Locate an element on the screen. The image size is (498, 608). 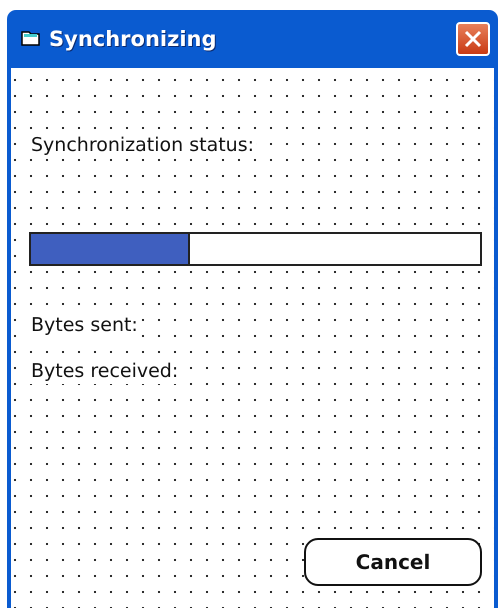
window-icon is located at coordinates (31, 39).